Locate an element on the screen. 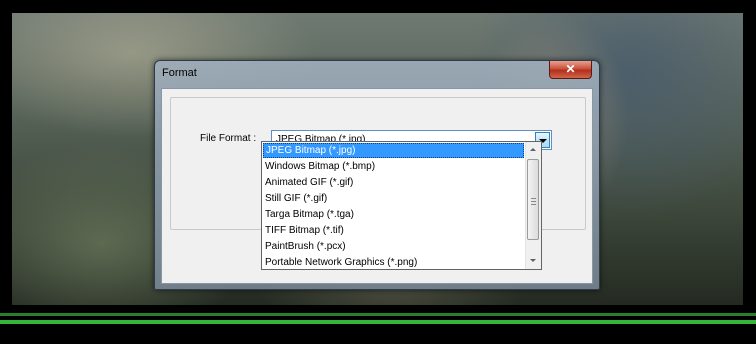 The height and width of the screenshot is (344, 756). dropdown-option: Animated GIF (*.gif) is located at coordinates (393, 182).